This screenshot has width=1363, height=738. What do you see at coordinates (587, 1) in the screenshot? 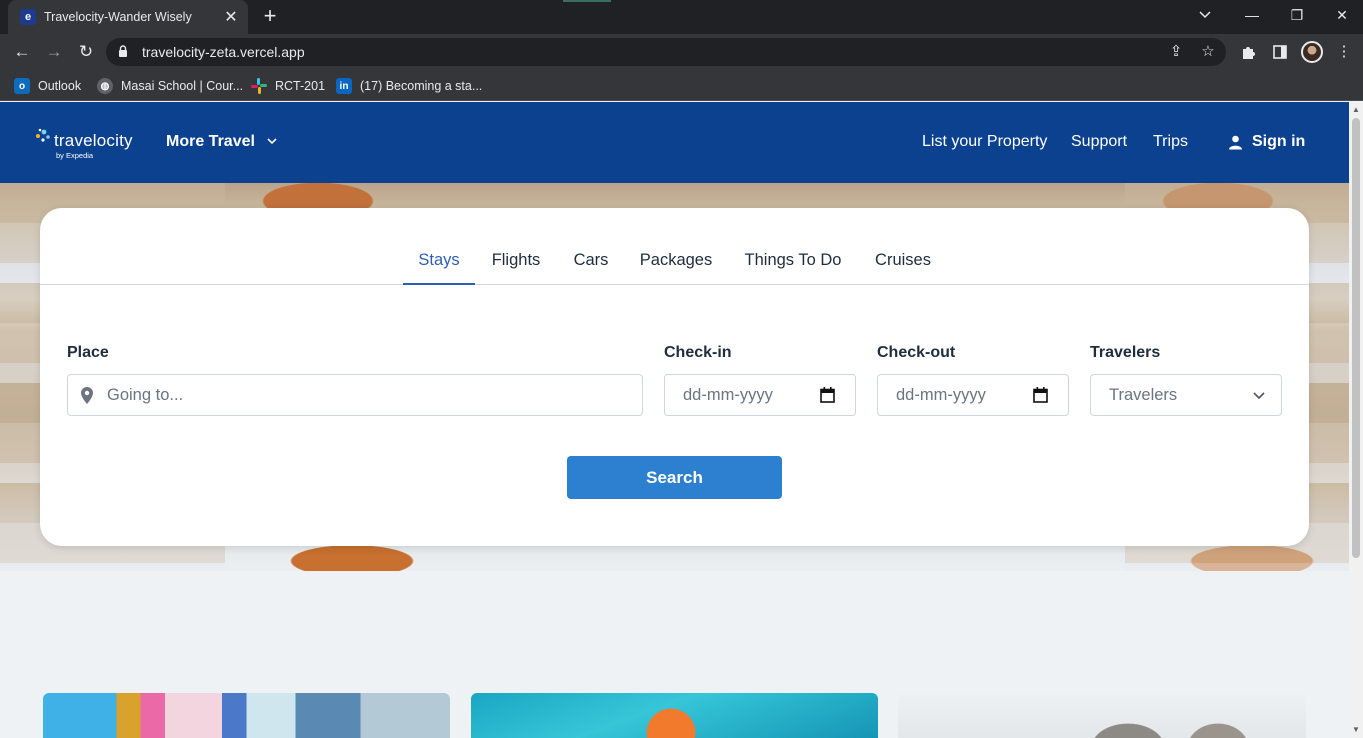
I see `tabstrip-accent` at bounding box center [587, 1].